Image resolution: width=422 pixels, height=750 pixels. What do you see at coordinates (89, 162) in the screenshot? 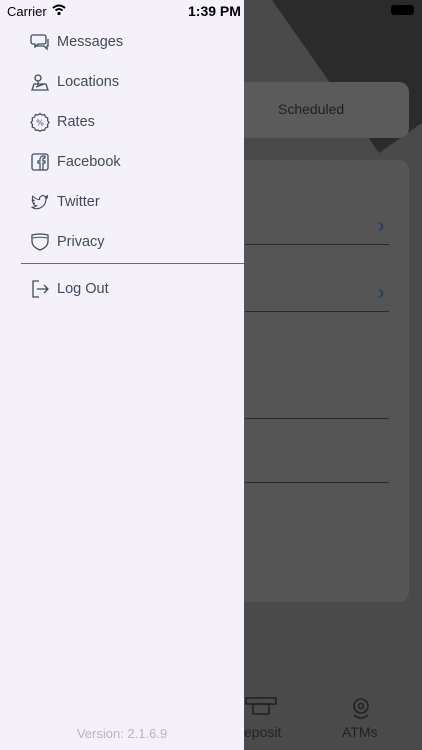
I see `menu-label-facebook: Facebook` at bounding box center [89, 162].